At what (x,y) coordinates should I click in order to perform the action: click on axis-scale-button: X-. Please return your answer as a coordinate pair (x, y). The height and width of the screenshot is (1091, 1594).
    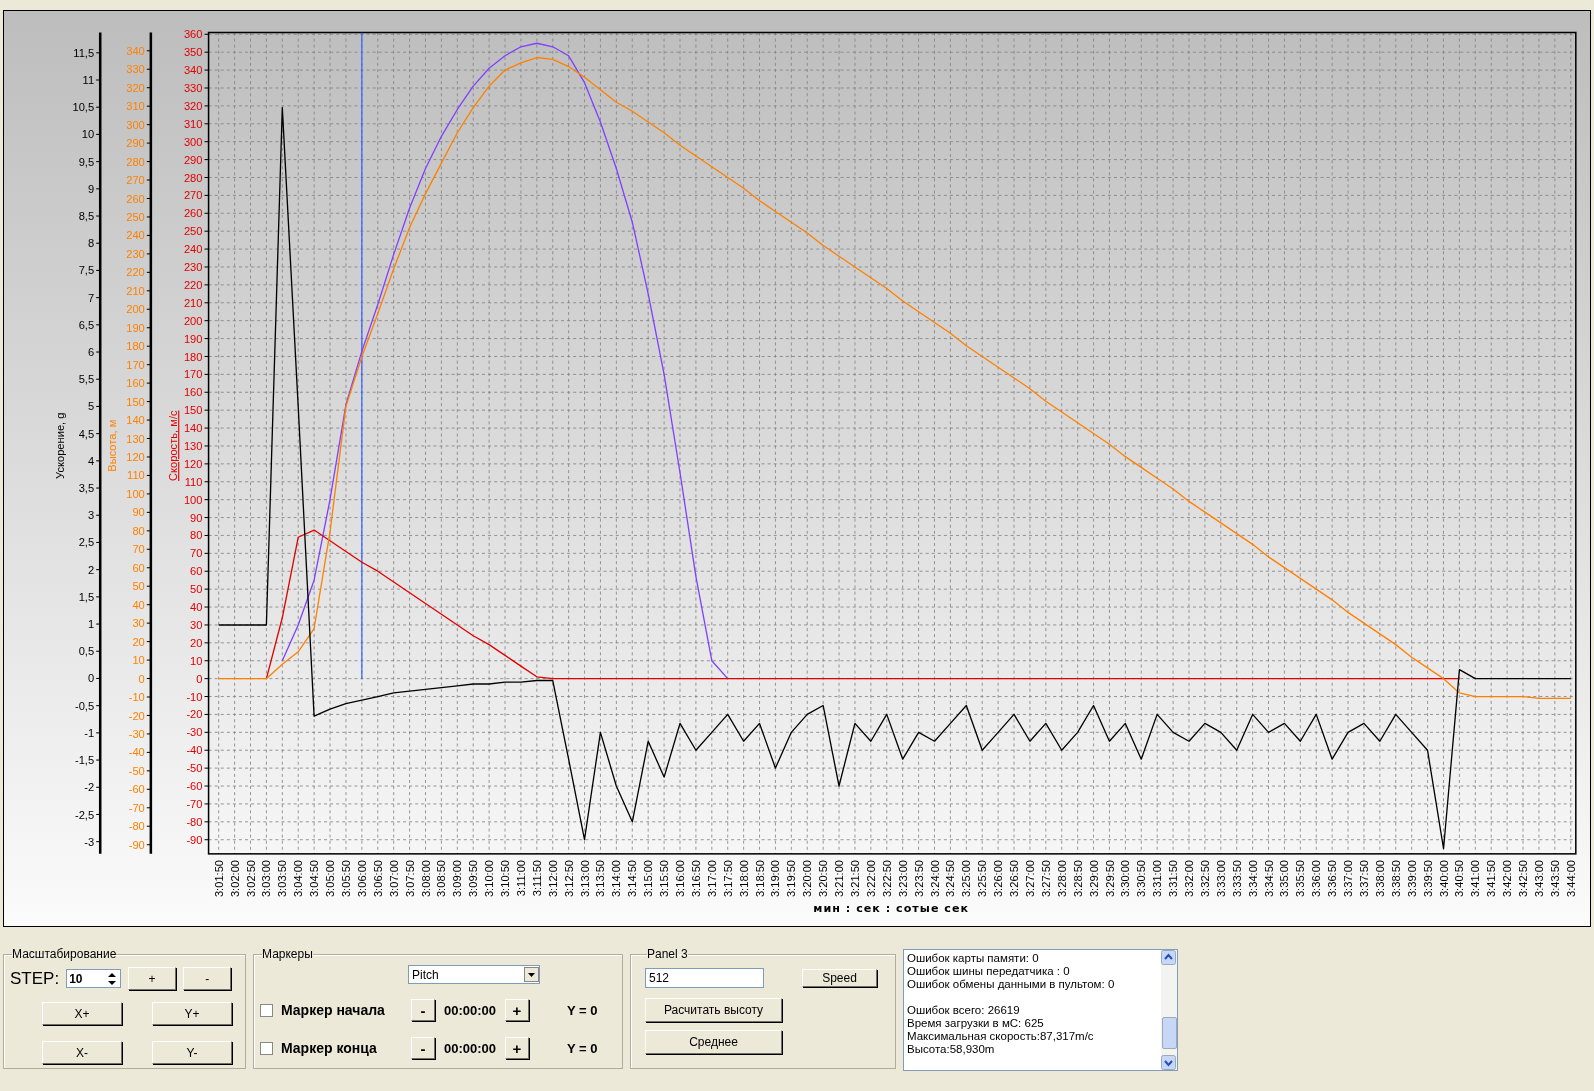
    Looking at the image, I should click on (82, 1052).